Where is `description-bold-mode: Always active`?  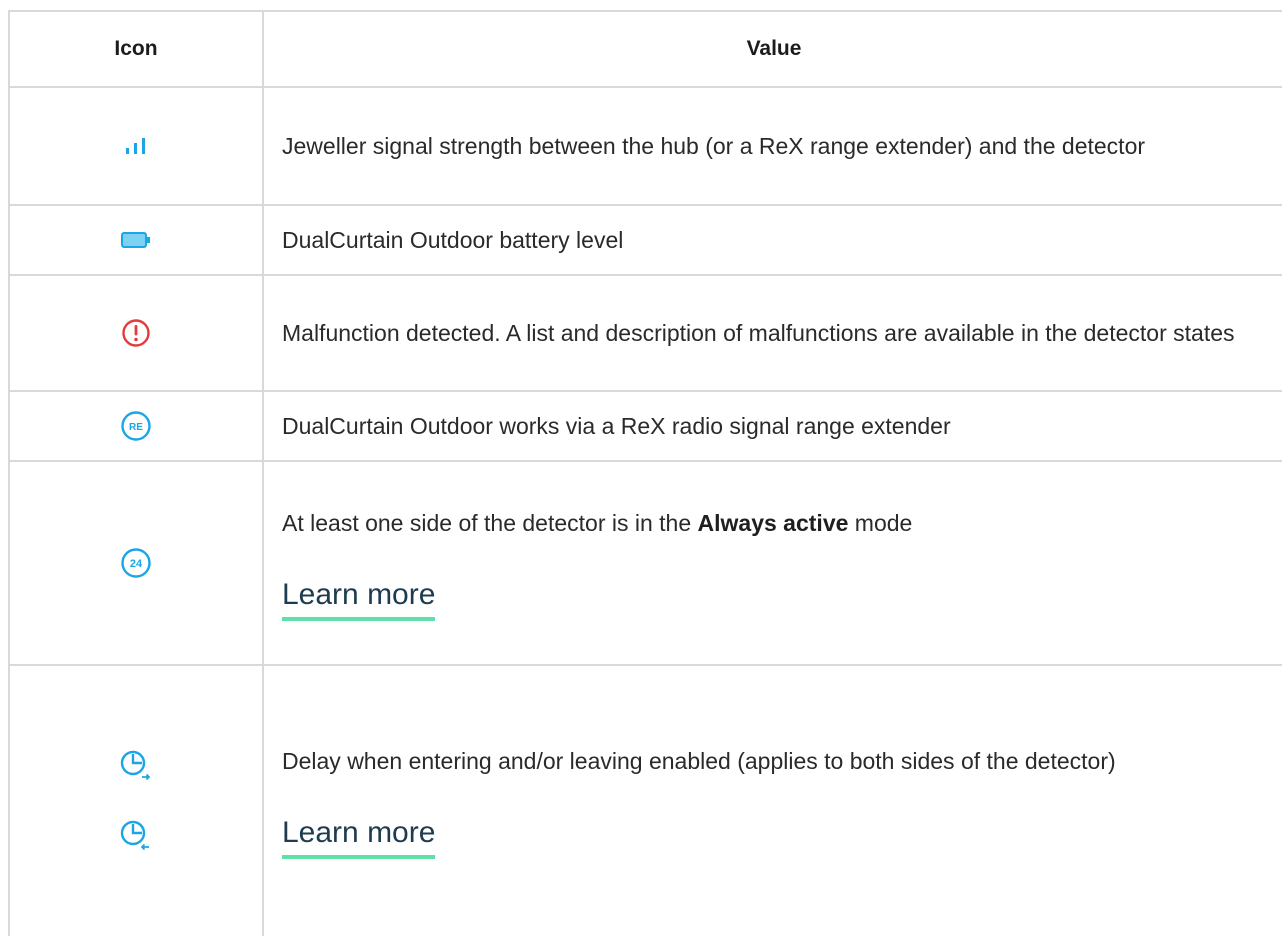
description-bold-mode: Always active is located at coordinates (773, 523).